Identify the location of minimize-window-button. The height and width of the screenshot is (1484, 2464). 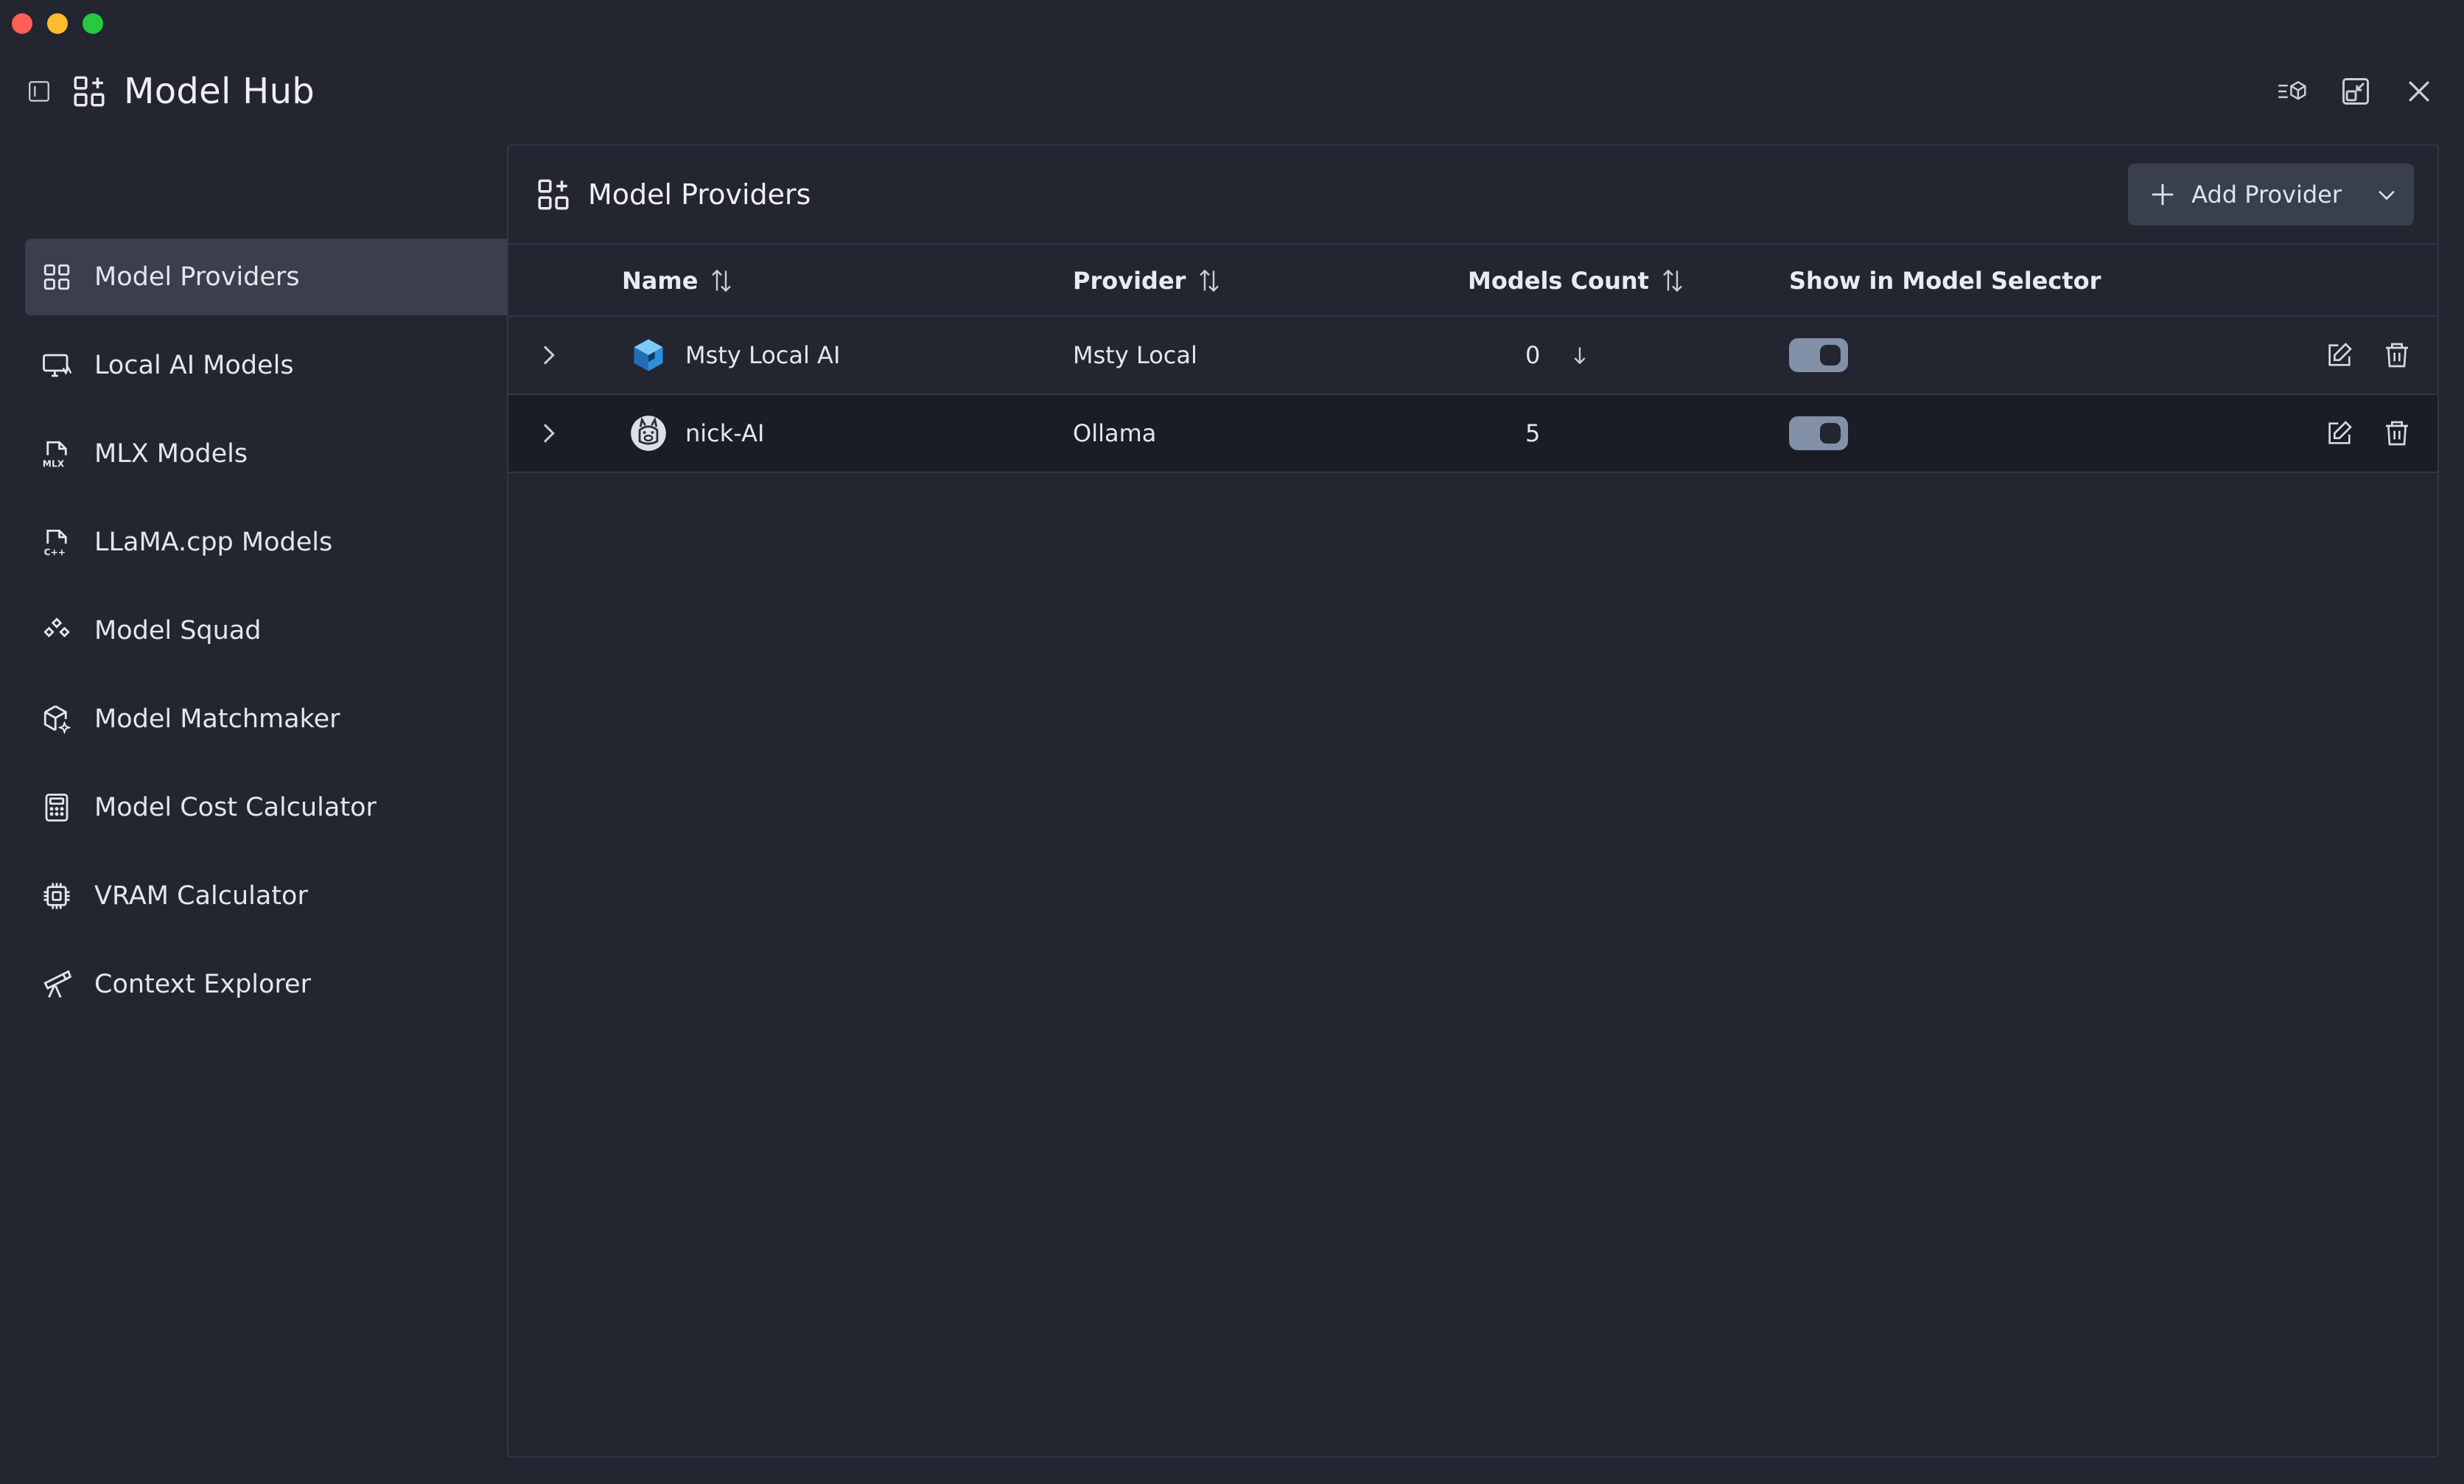
(57, 23).